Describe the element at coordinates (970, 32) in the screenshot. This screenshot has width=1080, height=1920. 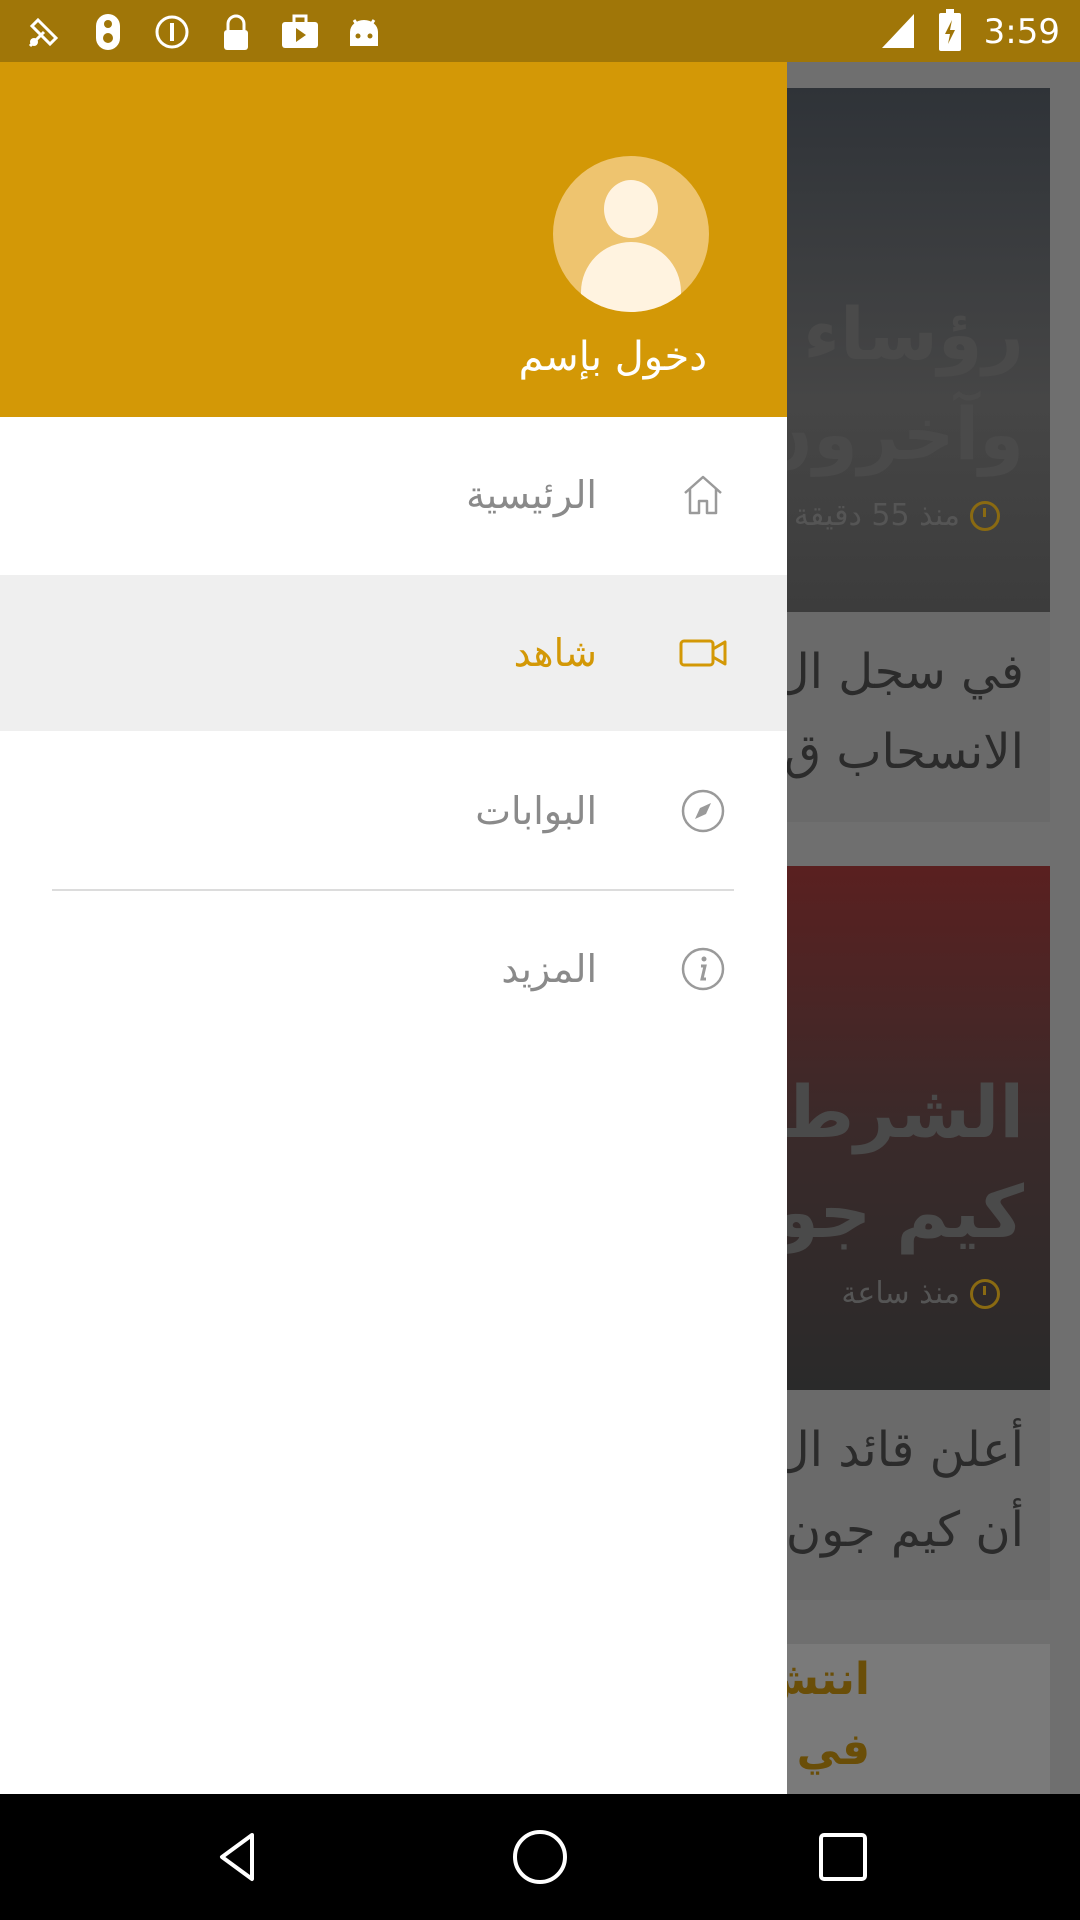
I see `status-bar-right: 3:59` at that location.